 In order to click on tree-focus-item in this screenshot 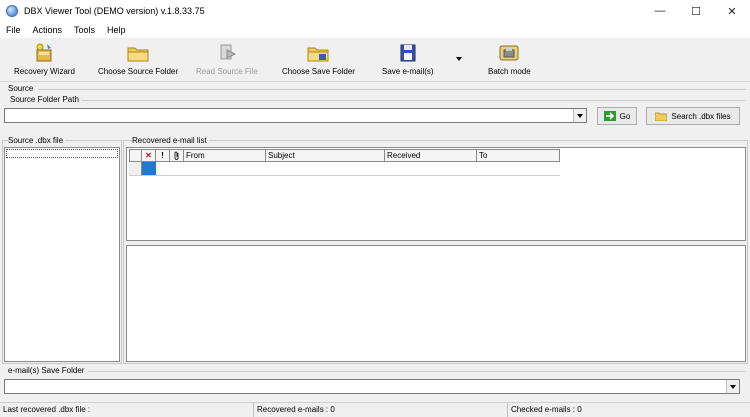, I will do `click(62, 153)`.